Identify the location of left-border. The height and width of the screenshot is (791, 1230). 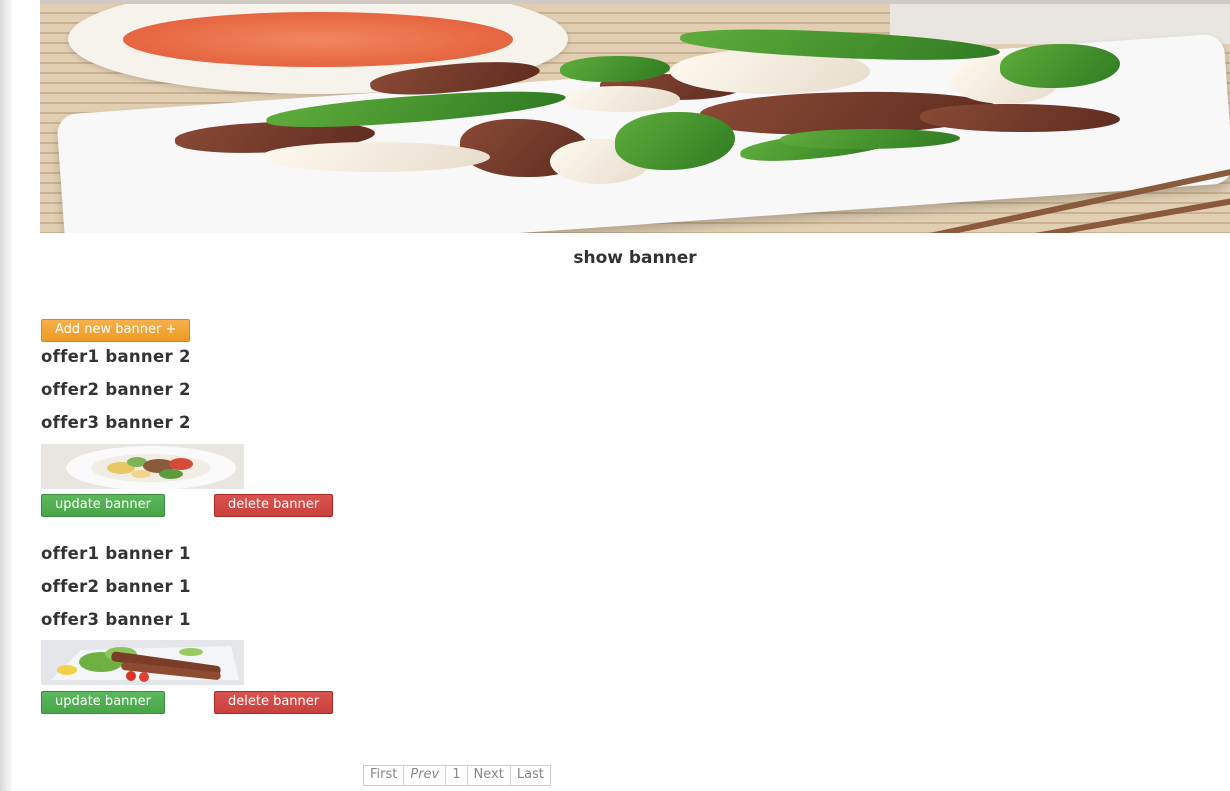
(6, 395).